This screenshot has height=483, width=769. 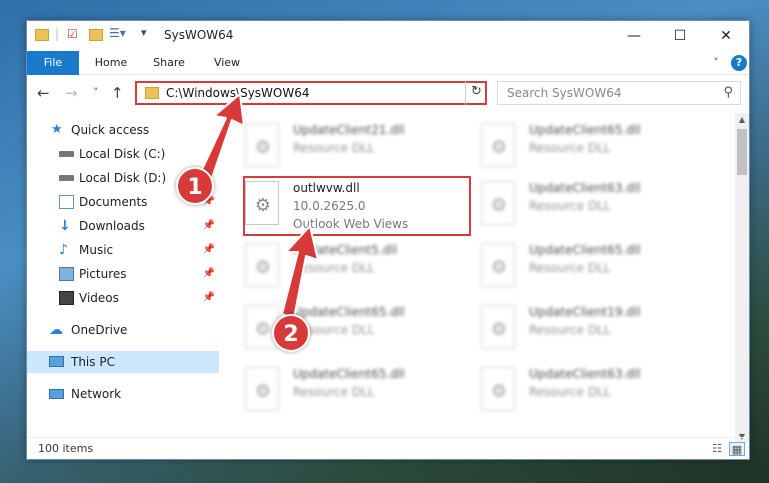 What do you see at coordinates (742, 152) in the screenshot?
I see `scrollbar-thumb` at bounding box center [742, 152].